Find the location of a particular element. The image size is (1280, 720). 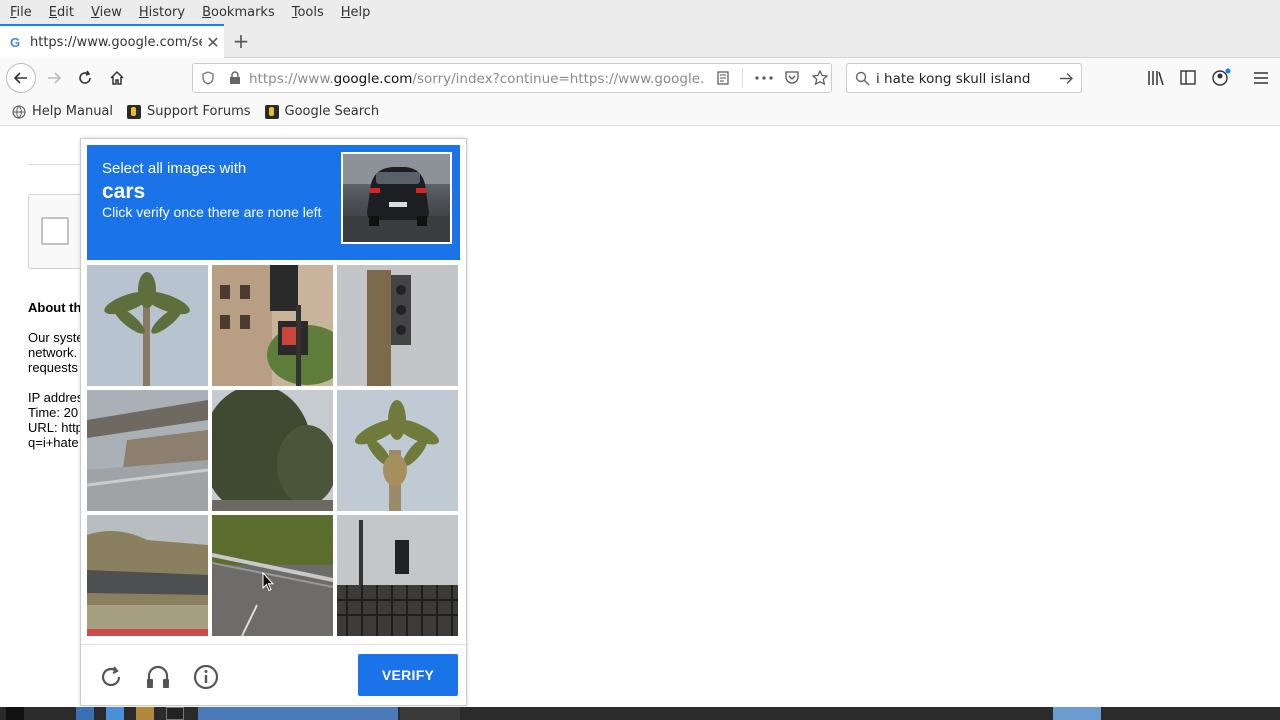

url-prefix: https://www. is located at coordinates (291, 79).